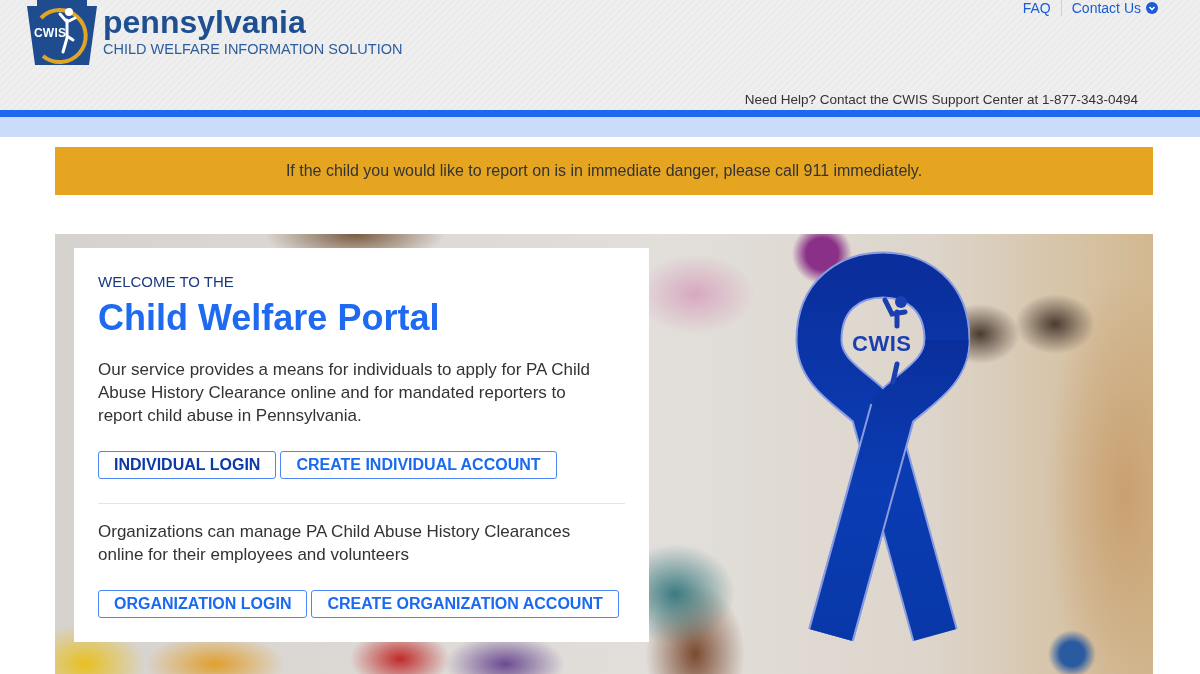 The height and width of the screenshot is (674, 1200). What do you see at coordinates (50, 33) in the screenshot?
I see `logo-mark-text: CWIS` at bounding box center [50, 33].